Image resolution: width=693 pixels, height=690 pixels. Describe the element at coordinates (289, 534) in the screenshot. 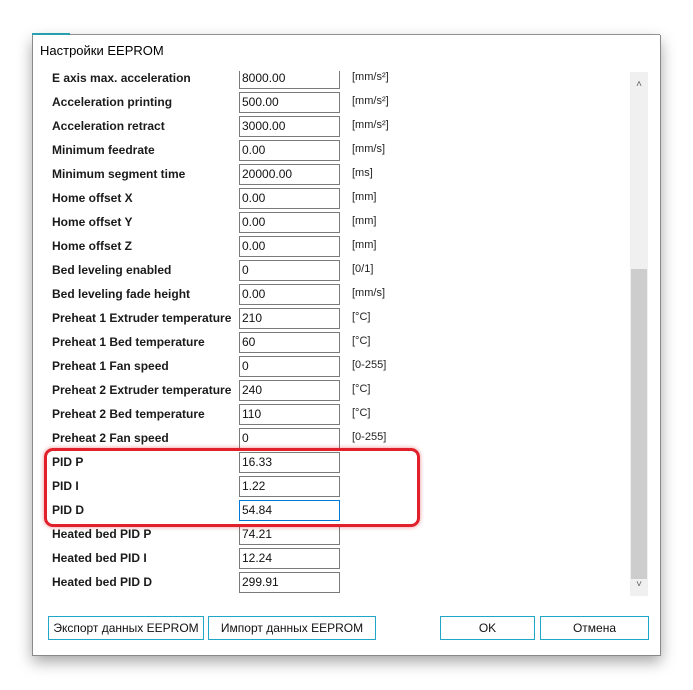

I see `setting-input: 74.21` at that location.